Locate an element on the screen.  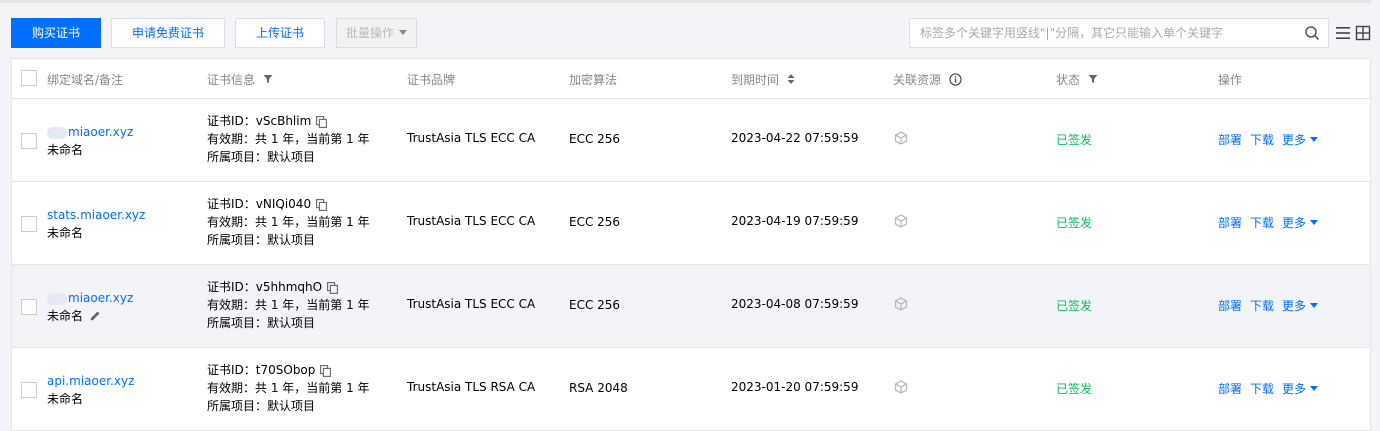
search-input is located at coordinates (1100, 33).